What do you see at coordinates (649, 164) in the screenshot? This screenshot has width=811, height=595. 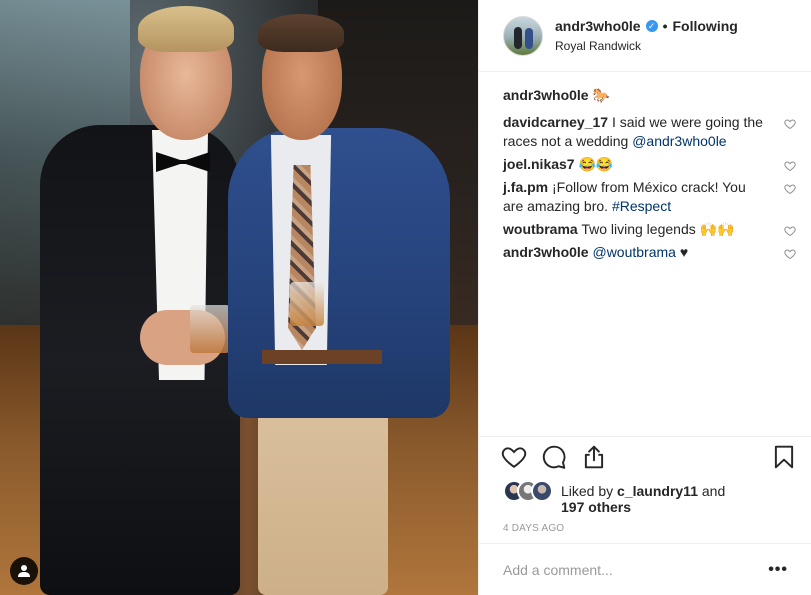 I see `comment-item: joel.nikas7 😂😂` at bounding box center [649, 164].